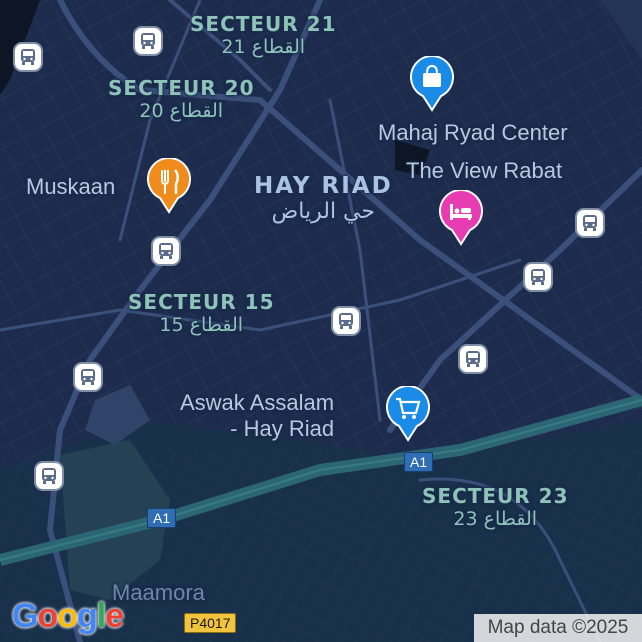 Image resolution: width=642 pixels, height=642 pixels. Describe the element at coordinates (201, 313) in the screenshot. I see `district-label-secteur-15: SECTEUR 15 القطاع 15` at that location.